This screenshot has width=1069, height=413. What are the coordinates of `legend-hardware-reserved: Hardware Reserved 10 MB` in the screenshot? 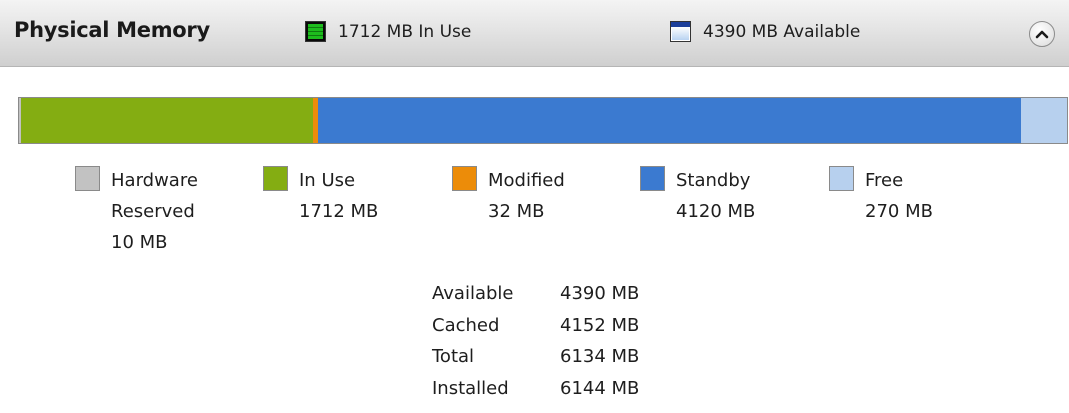 It's located at (136, 212).